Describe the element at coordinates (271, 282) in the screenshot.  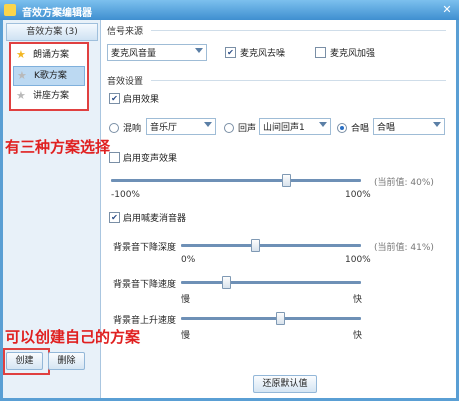
I see `bg-down-speed-slider-track` at that location.